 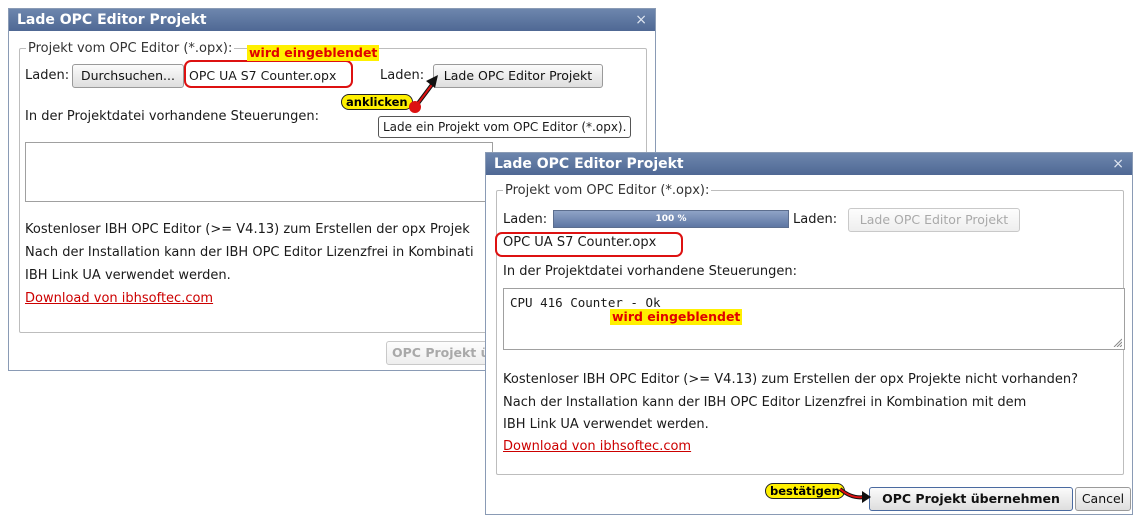 What do you see at coordinates (313, 53) in the screenshot?
I see `annotation-shown-1: wird eingeblendet` at bounding box center [313, 53].